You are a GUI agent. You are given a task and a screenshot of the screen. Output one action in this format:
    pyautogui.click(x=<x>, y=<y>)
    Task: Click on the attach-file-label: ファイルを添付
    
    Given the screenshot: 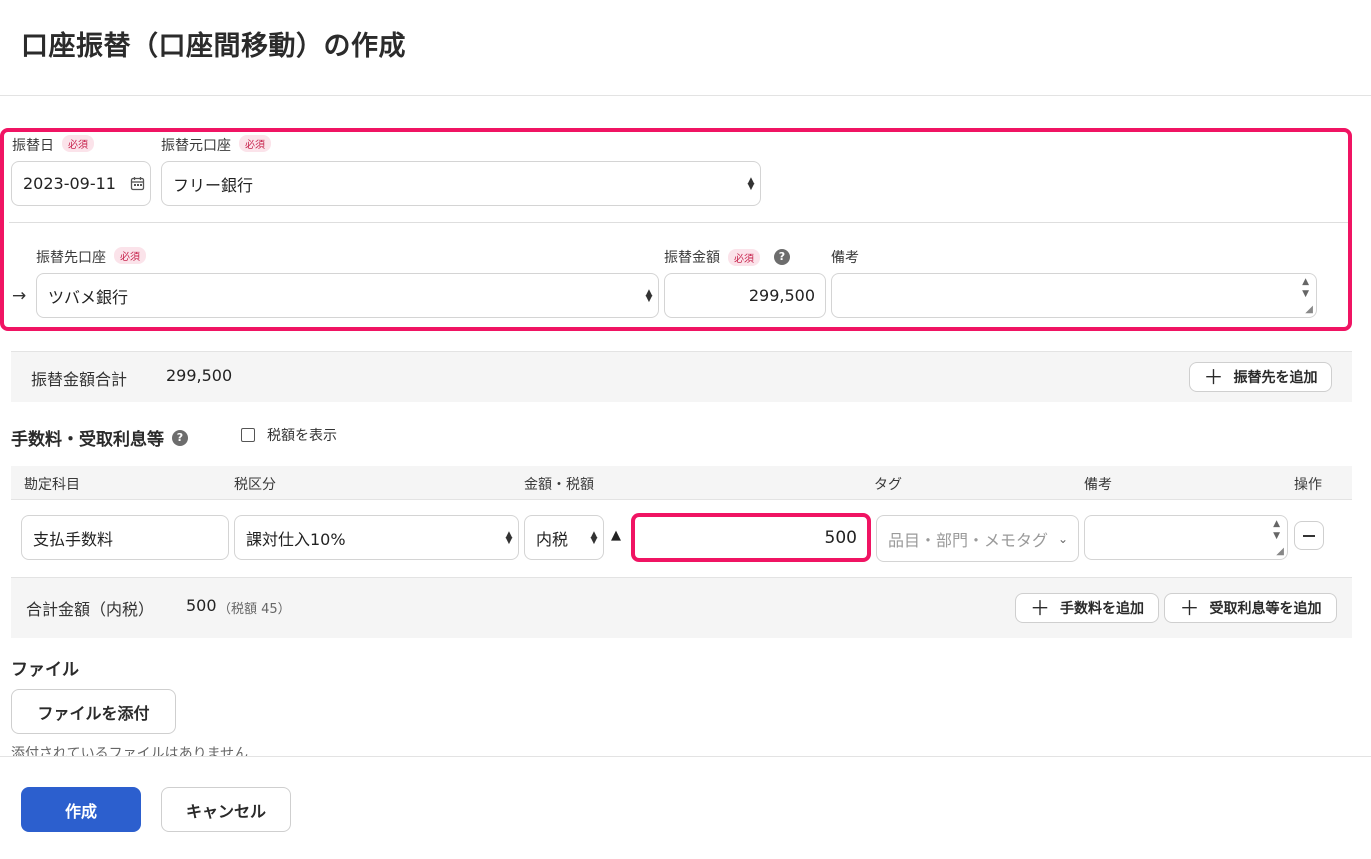 What is the action you would take?
    pyautogui.click(x=93, y=713)
    